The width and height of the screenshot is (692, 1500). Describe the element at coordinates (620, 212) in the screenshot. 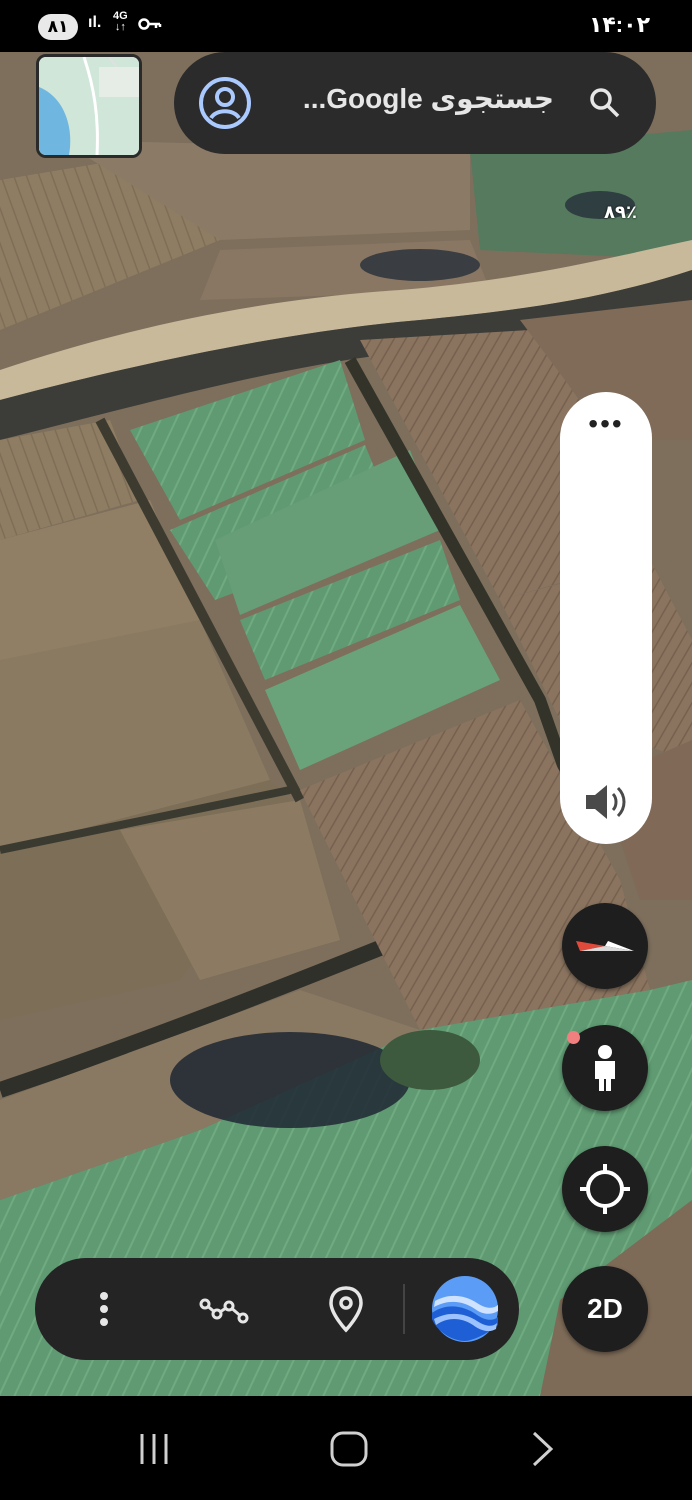

I see `zoom-percent: ۸۹٪` at that location.